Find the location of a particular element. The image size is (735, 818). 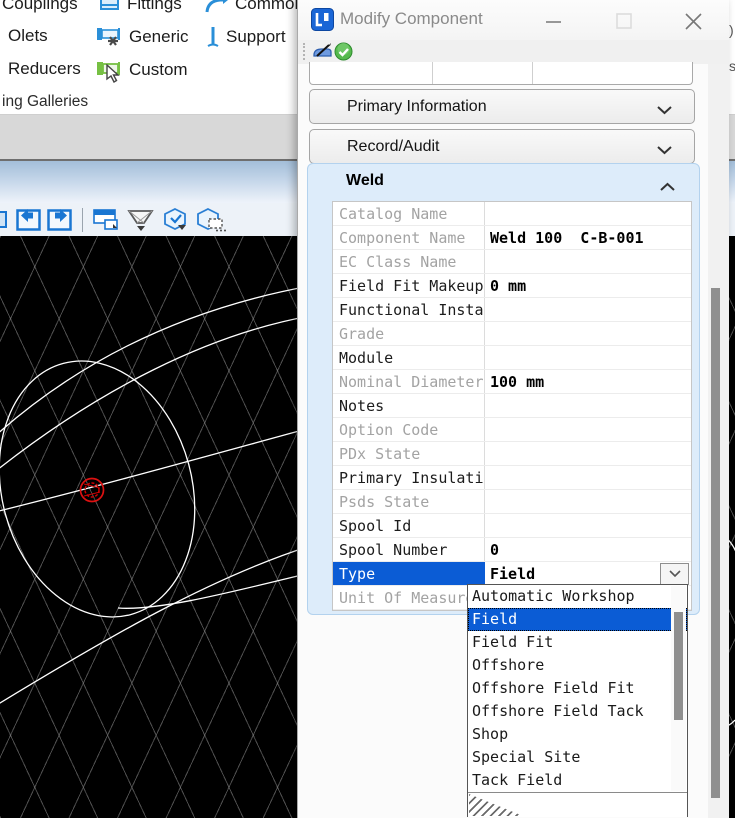

dropdown-option: Offshore Field Fit is located at coordinates (577, 688).